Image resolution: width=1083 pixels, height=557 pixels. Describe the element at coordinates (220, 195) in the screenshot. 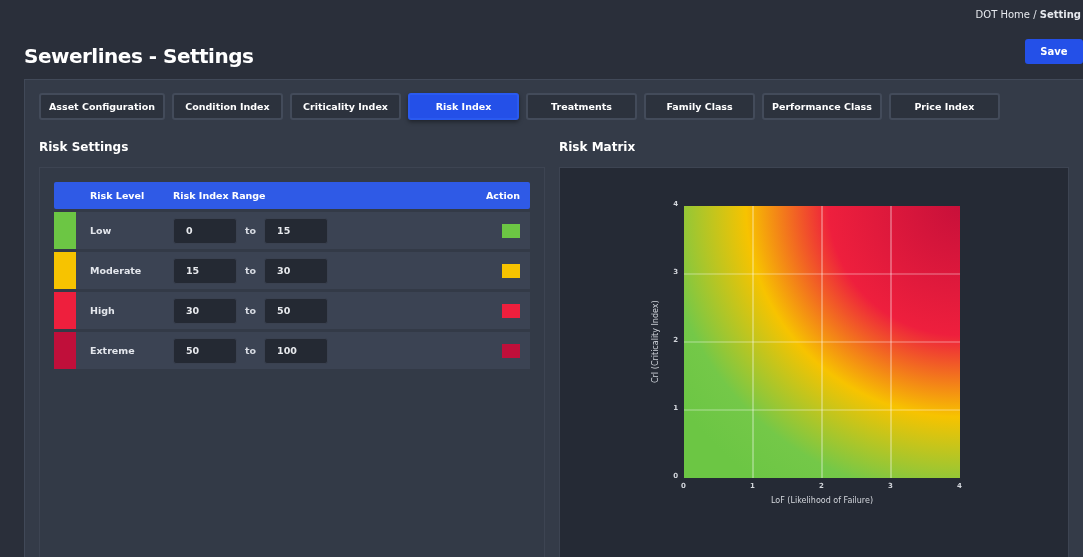

I see `column-header: Risk Index Range` at that location.